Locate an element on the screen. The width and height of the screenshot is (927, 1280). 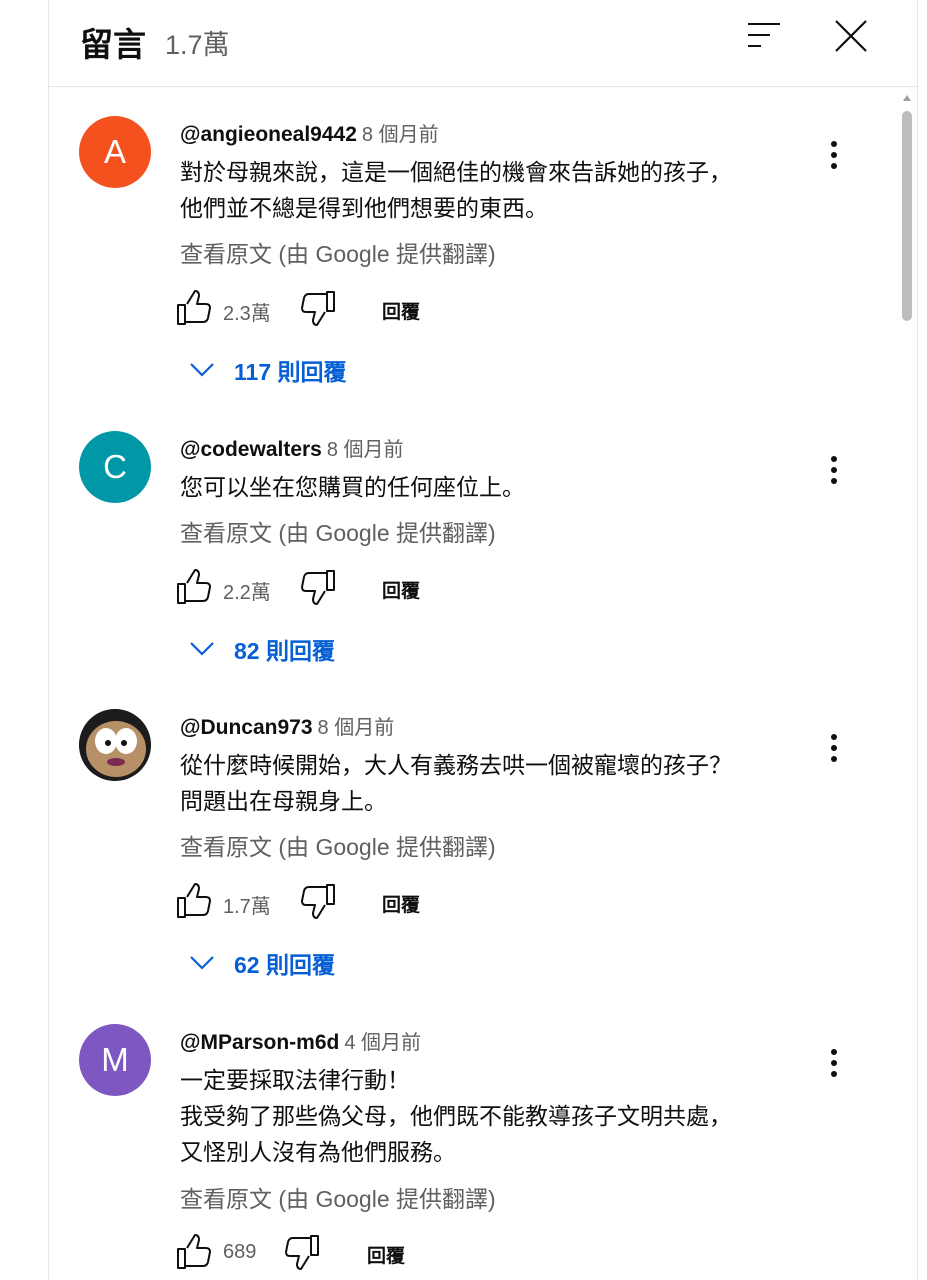
comment-meta: @angieoneal9442 8 個月前 is located at coordinates (309, 132).